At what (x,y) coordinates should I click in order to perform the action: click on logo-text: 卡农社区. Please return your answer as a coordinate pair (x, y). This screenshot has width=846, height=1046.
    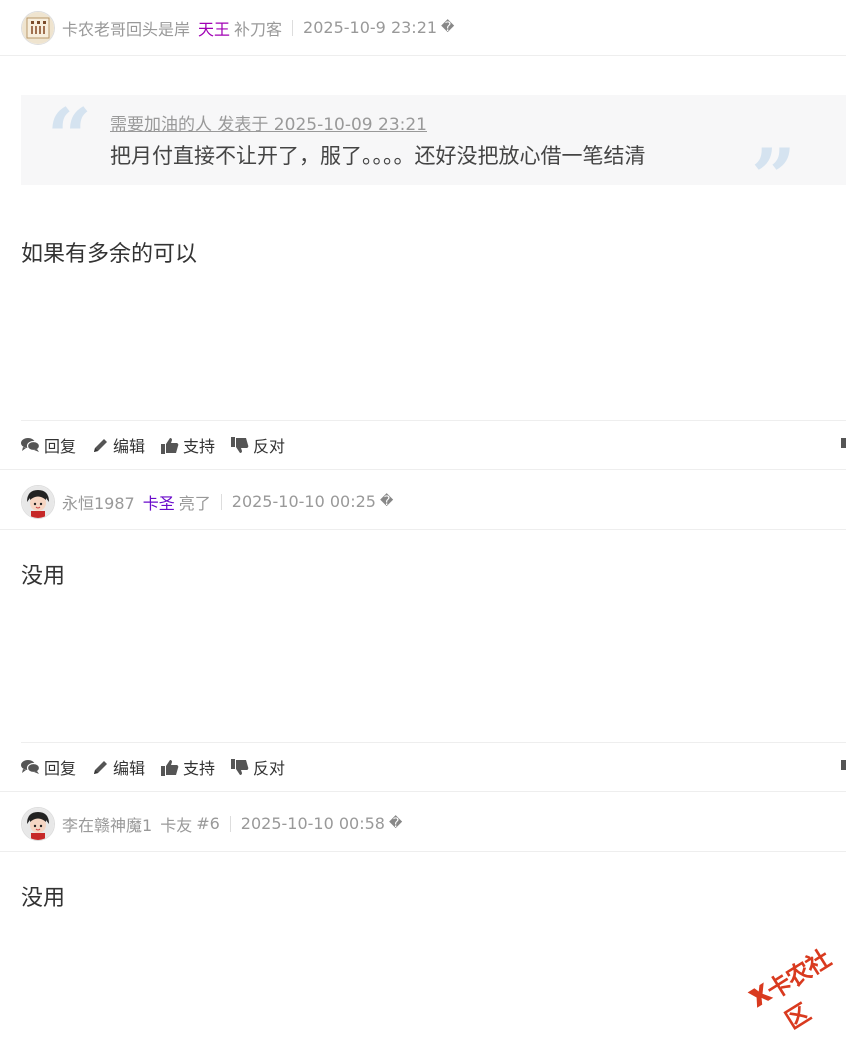
    Looking at the image, I should click on (798, 989).